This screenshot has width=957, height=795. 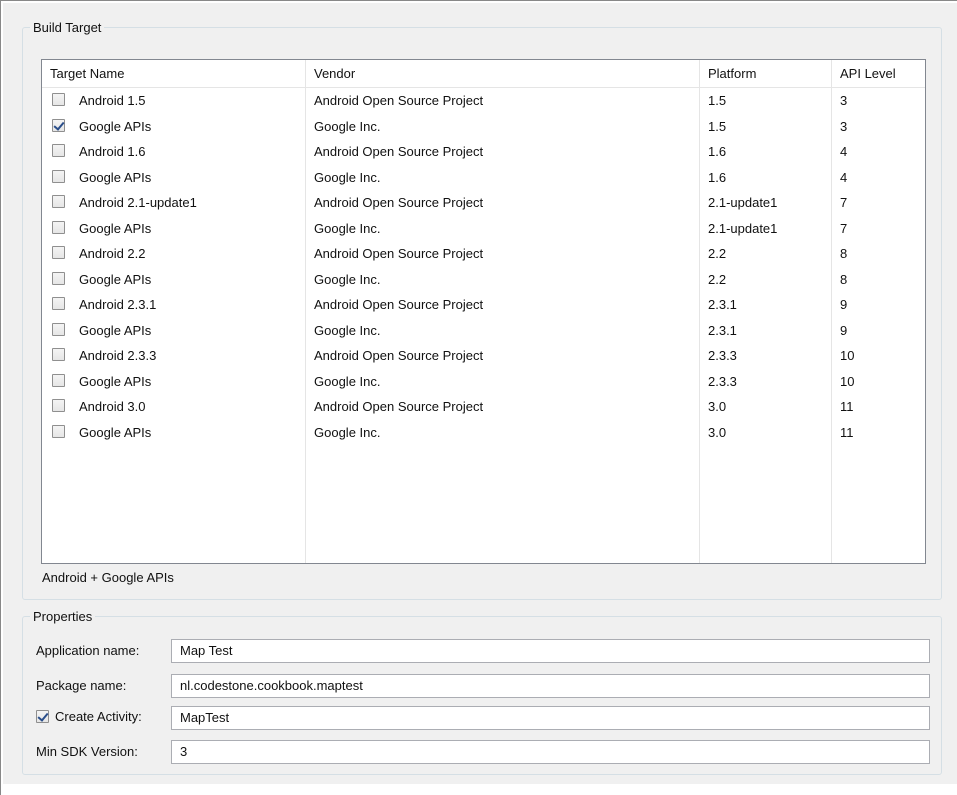 What do you see at coordinates (550, 752) in the screenshot?
I see `min-sdk-field: 3` at bounding box center [550, 752].